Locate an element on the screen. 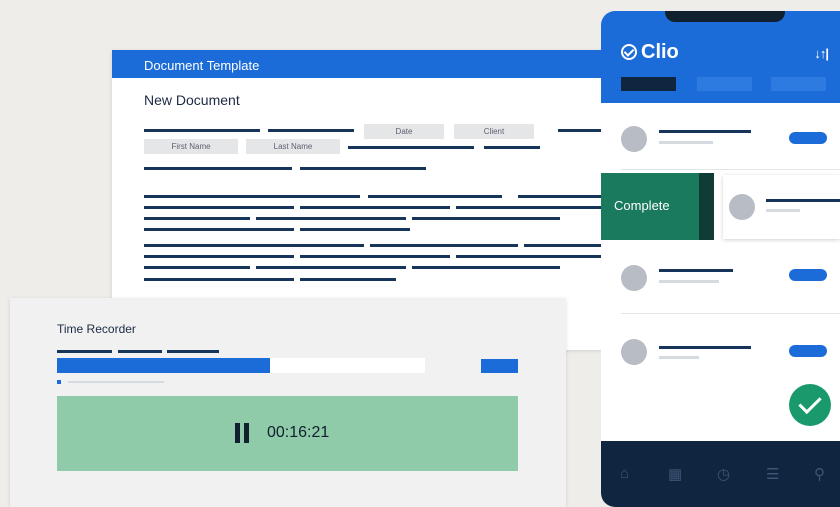  document-subtitle: New Document is located at coordinates (192, 100).